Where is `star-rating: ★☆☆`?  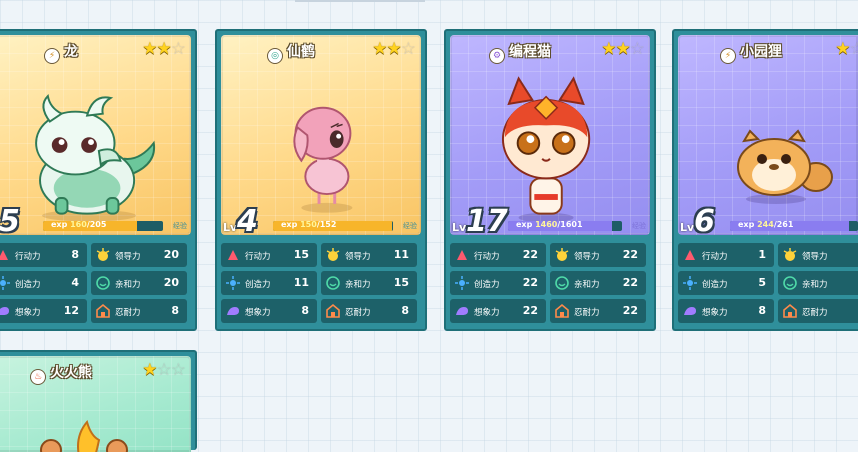
star-rating: ★☆☆ is located at coordinates (846, 49).